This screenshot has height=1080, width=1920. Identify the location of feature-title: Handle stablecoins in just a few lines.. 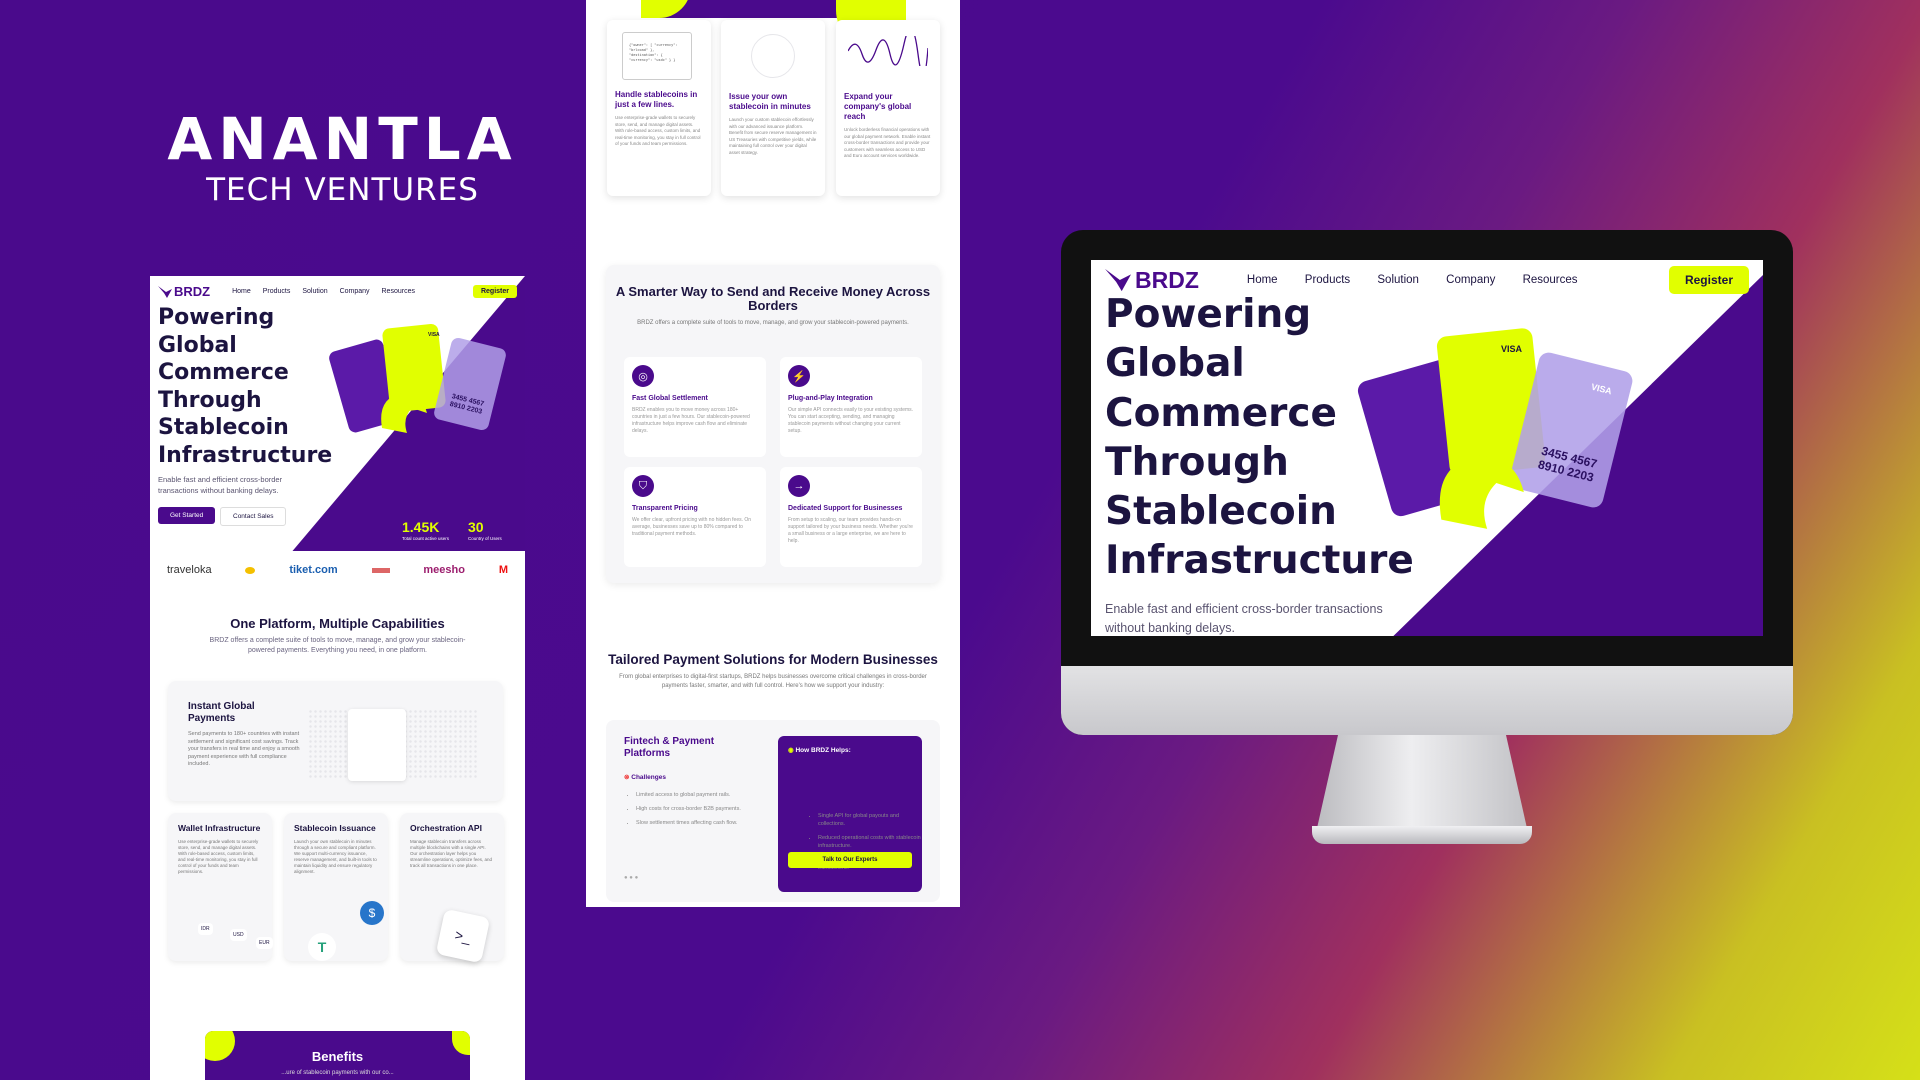
(656, 99).